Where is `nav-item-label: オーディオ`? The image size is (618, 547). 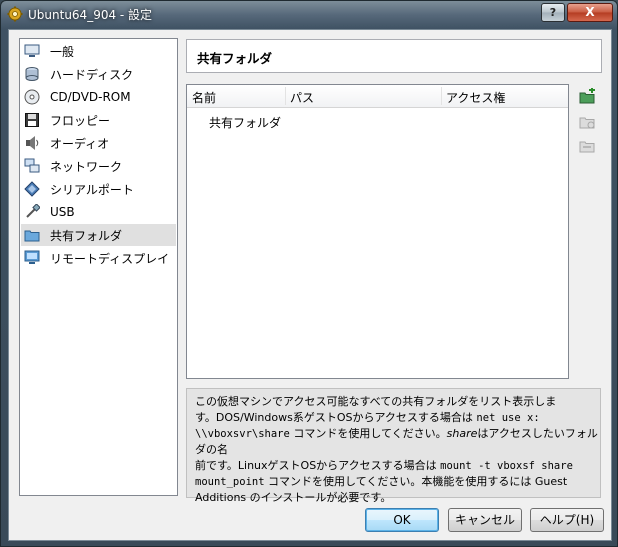 nav-item-label: オーディオ is located at coordinates (80, 143).